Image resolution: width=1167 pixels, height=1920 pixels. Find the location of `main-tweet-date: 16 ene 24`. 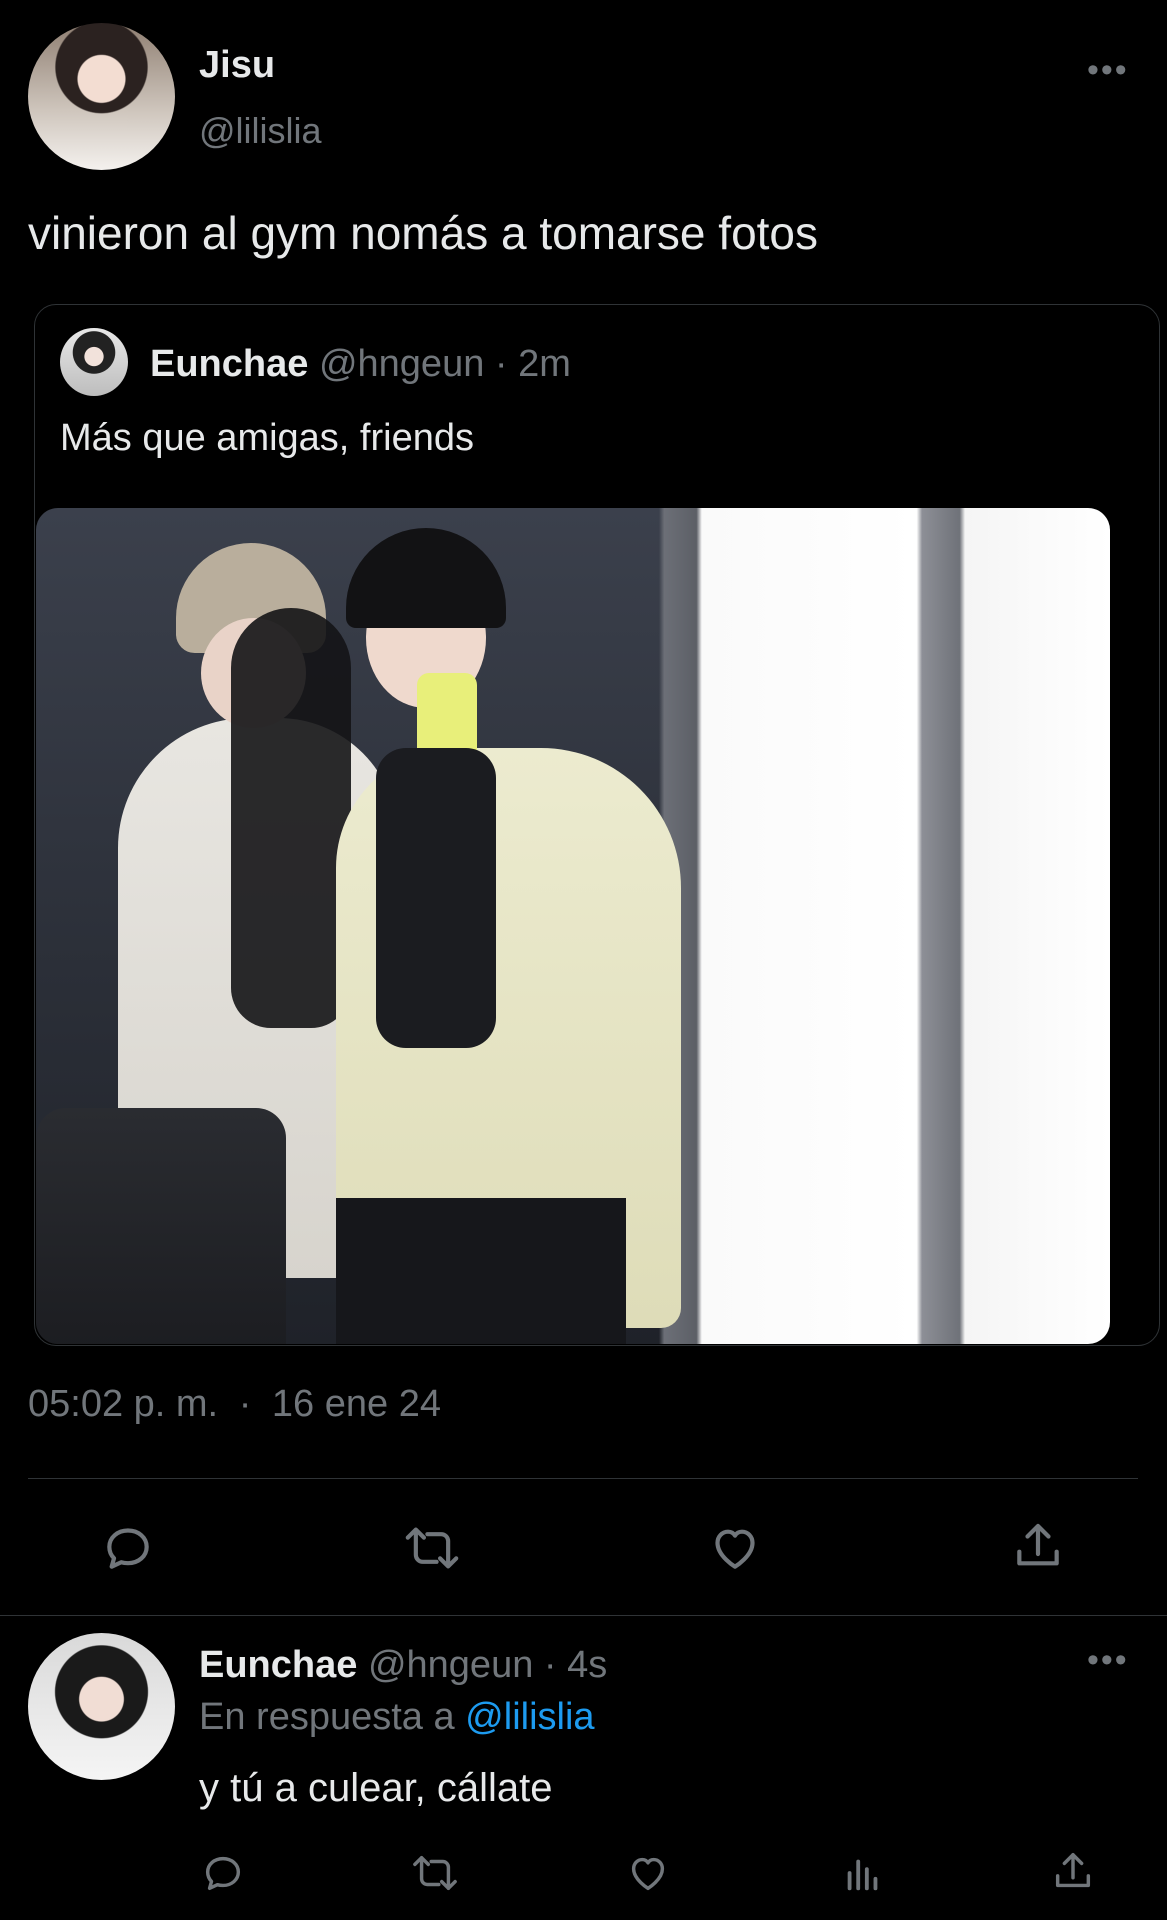

main-tweet-date: 16 ene 24 is located at coordinates (356, 1404).